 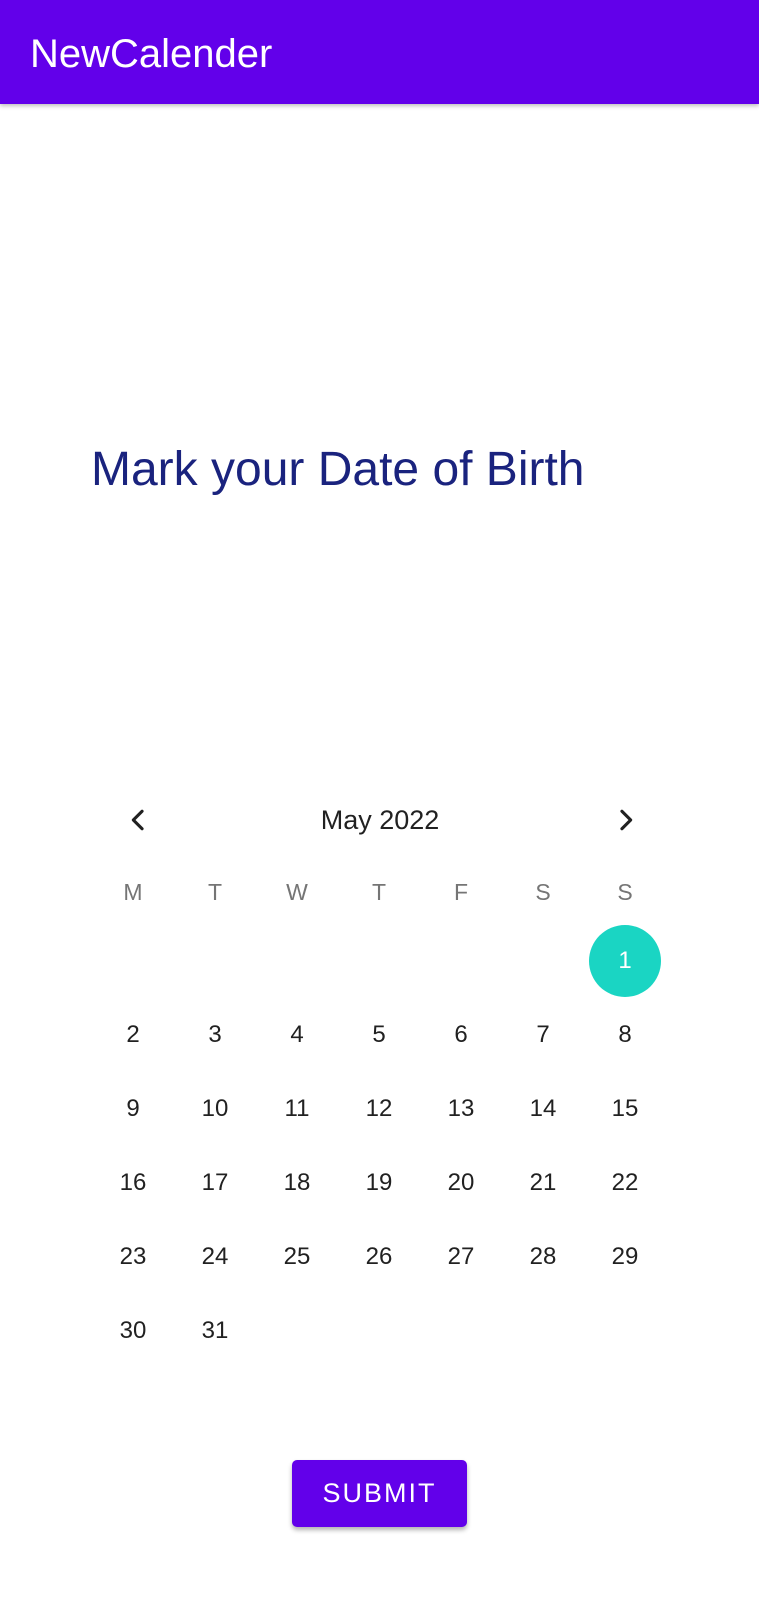 I want to click on day-cell: 22, so click(x=625, y=1183).